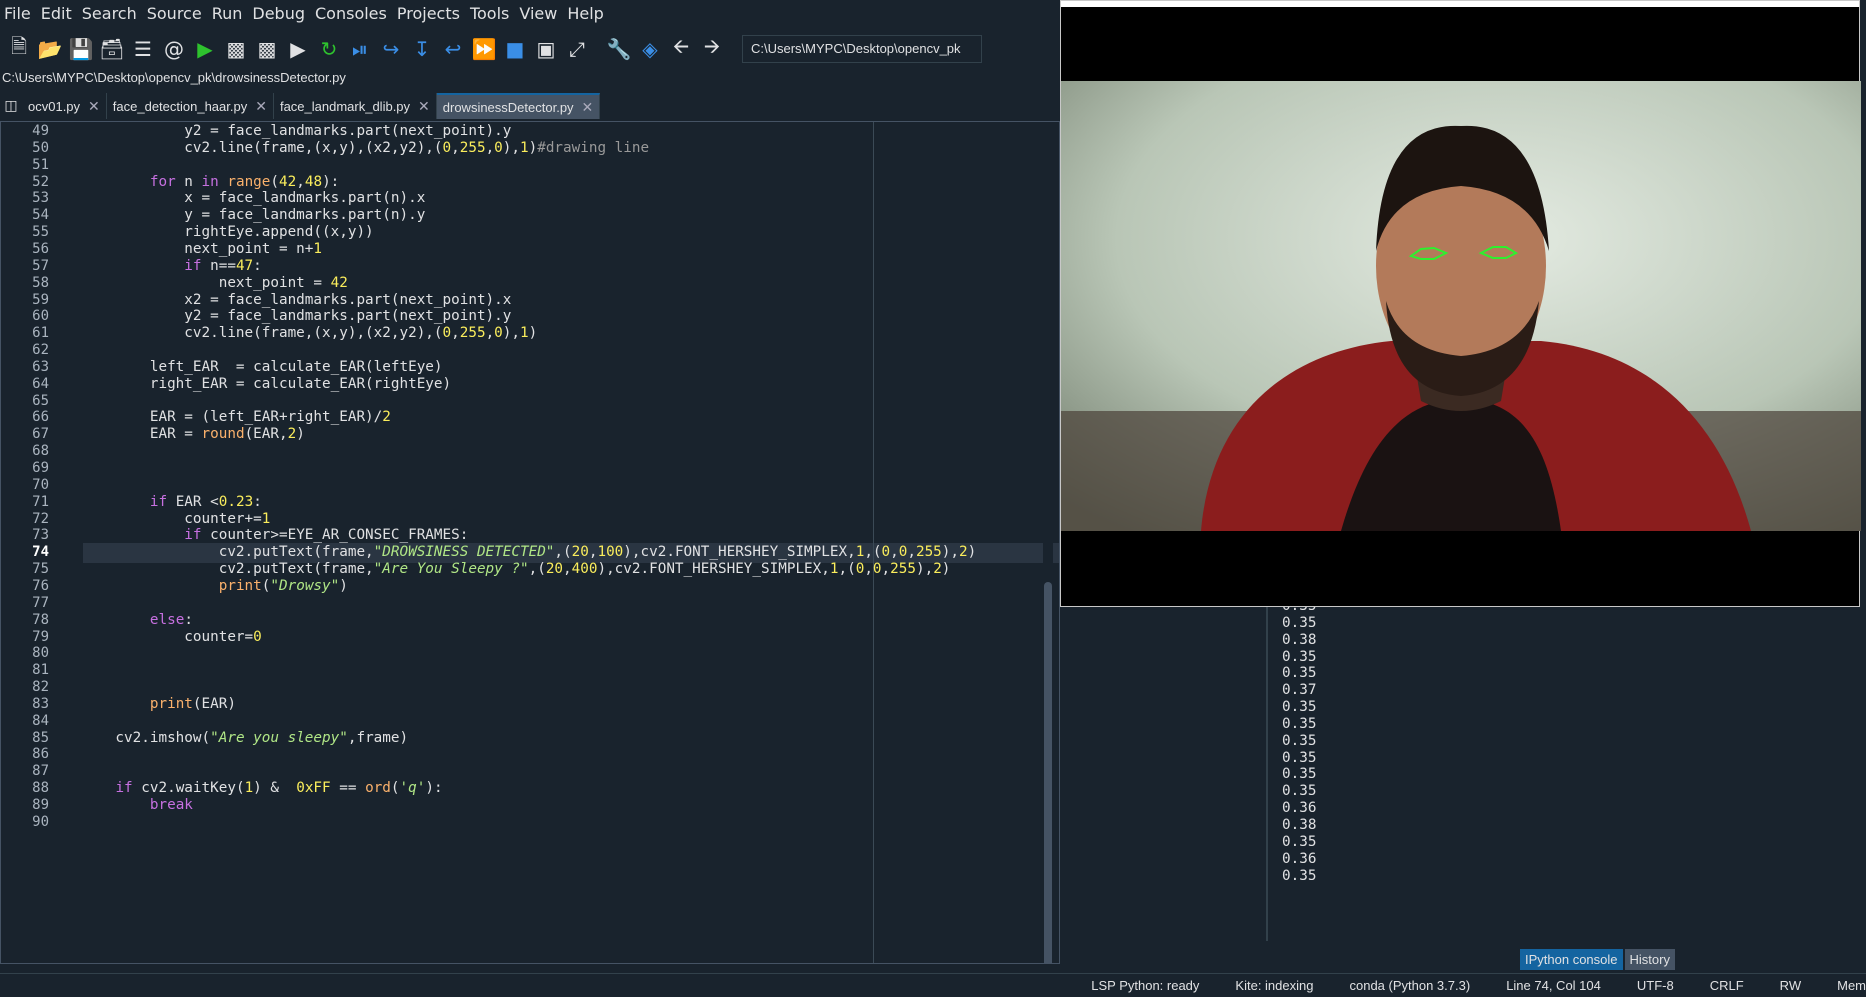 This screenshot has width=1866, height=997. I want to click on maximize-pane-icon: ▣, so click(546, 49).